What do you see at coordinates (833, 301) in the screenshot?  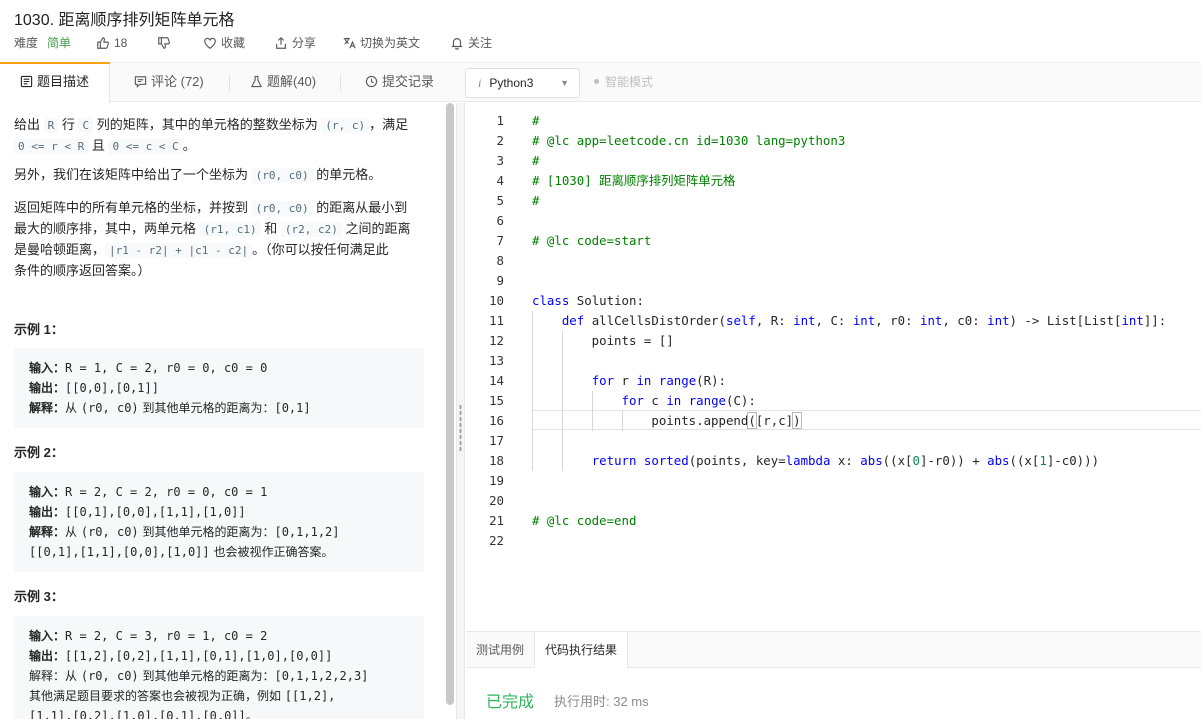 I see `code-line: 10 class Solution:` at bounding box center [833, 301].